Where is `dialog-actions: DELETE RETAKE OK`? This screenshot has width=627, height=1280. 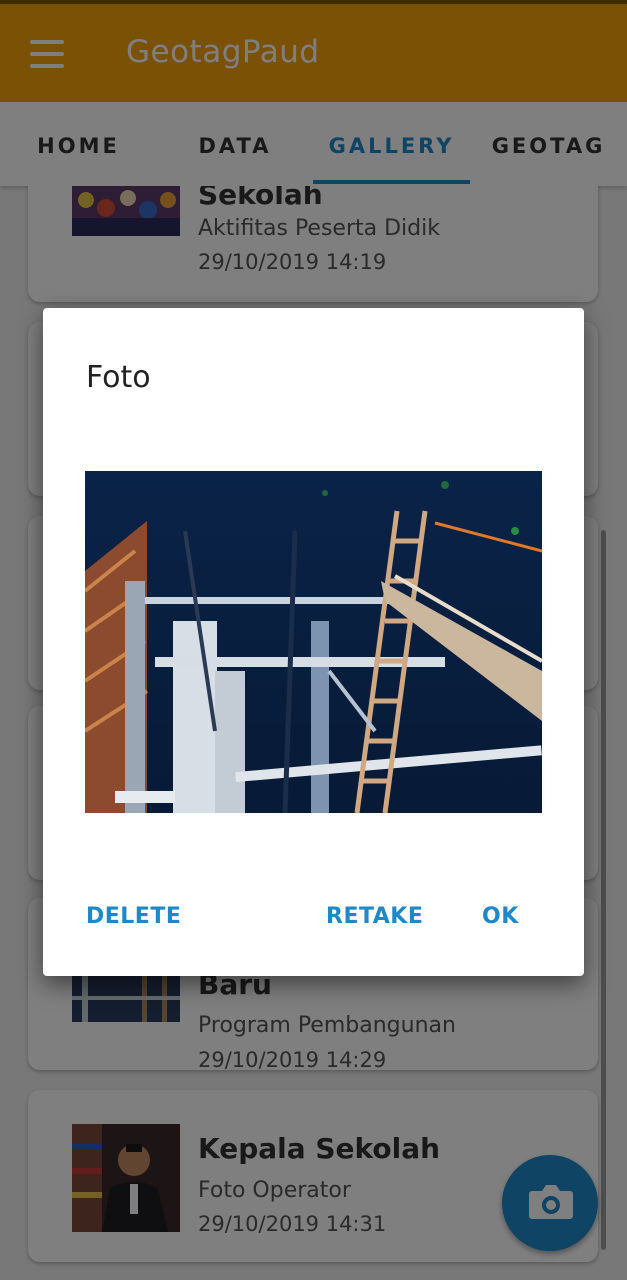
dialog-actions: DELETE RETAKE OK is located at coordinates (313, 924).